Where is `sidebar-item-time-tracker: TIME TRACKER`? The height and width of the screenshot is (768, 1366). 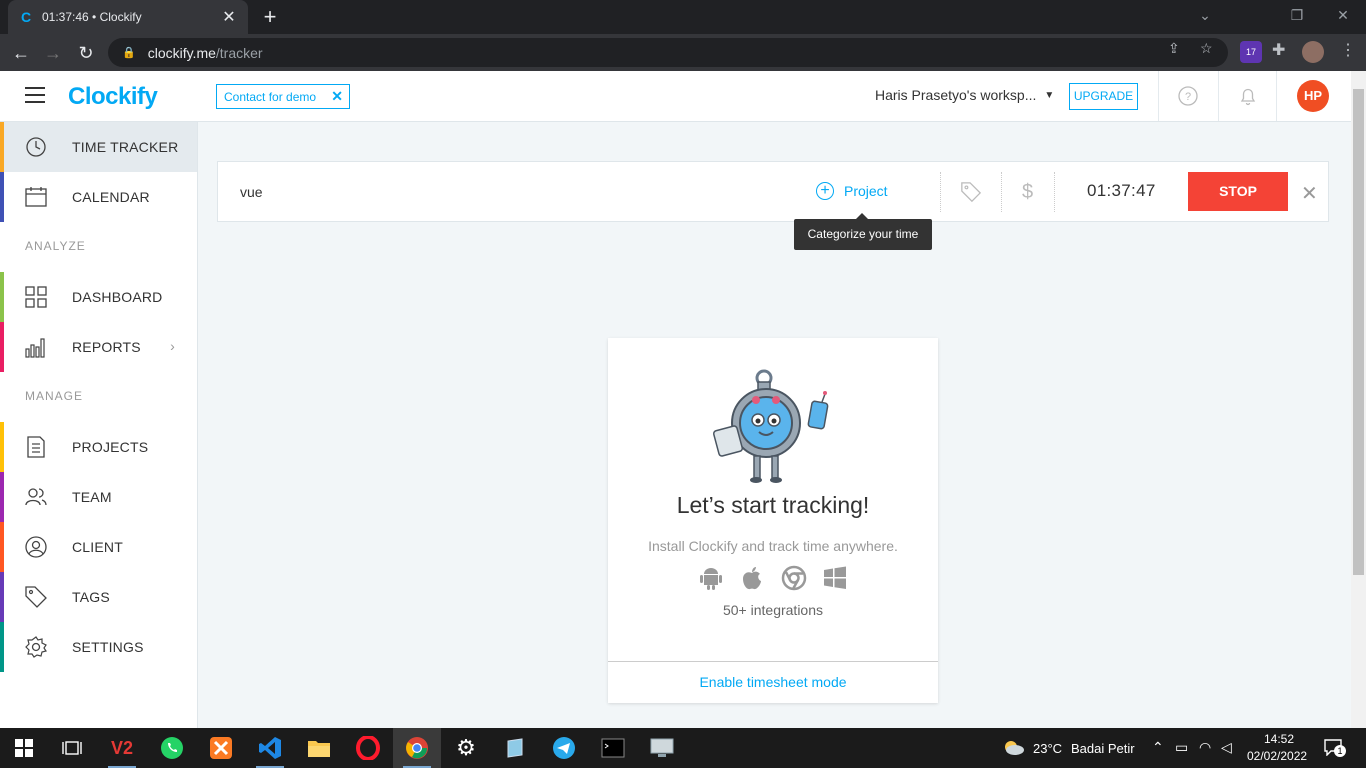 sidebar-item-time-tracker: TIME TRACKER is located at coordinates (98, 147).